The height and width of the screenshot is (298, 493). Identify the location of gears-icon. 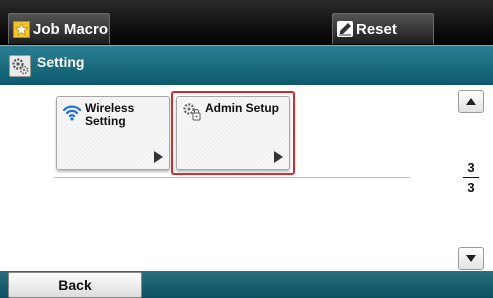
(20, 66).